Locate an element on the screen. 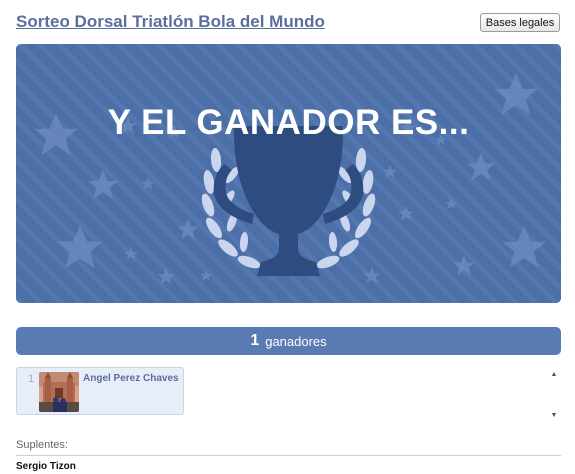 The height and width of the screenshot is (474, 575). scroll-down-arrow: ▼ is located at coordinates (554, 416).